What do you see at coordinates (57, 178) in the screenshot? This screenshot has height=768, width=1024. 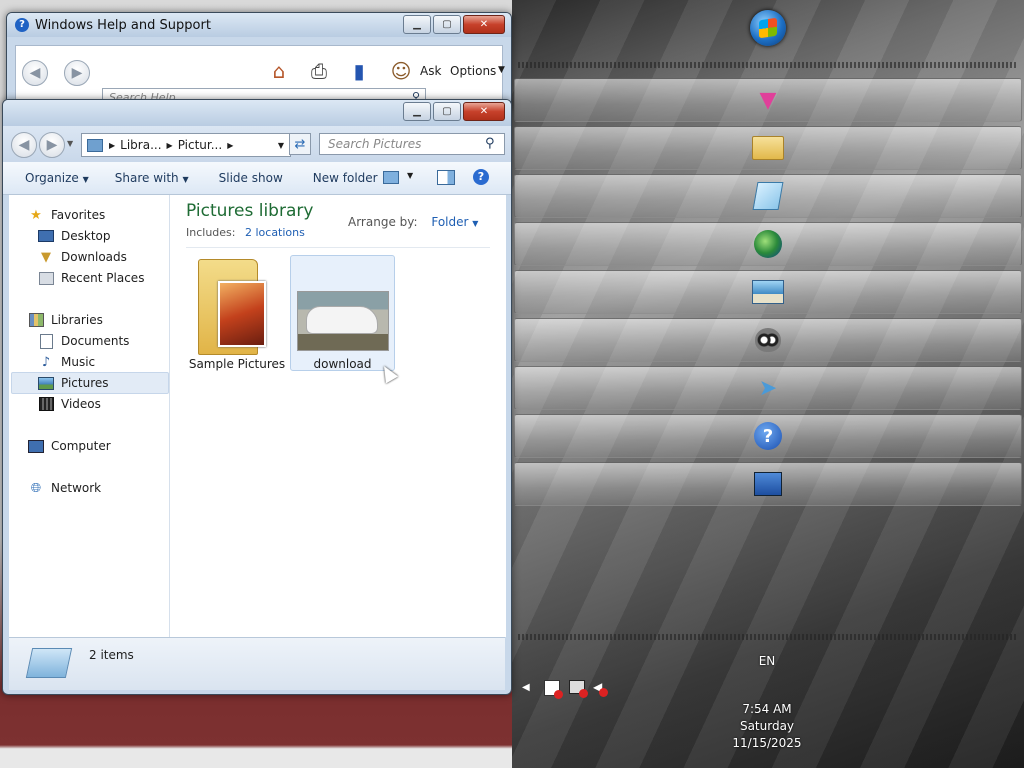 I see `organize-button: Organize ▼` at bounding box center [57, 178].